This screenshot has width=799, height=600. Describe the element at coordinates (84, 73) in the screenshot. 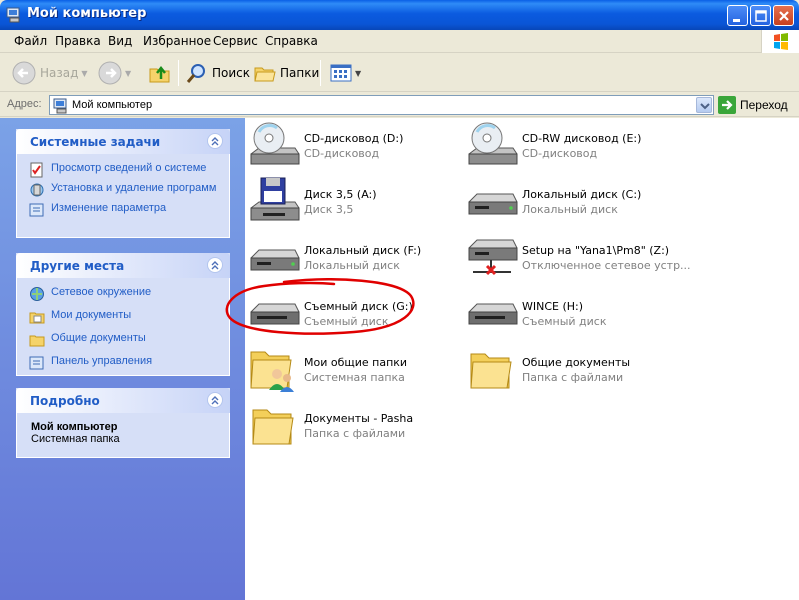

I see `back-dropdown-icon: ▼` at that location.